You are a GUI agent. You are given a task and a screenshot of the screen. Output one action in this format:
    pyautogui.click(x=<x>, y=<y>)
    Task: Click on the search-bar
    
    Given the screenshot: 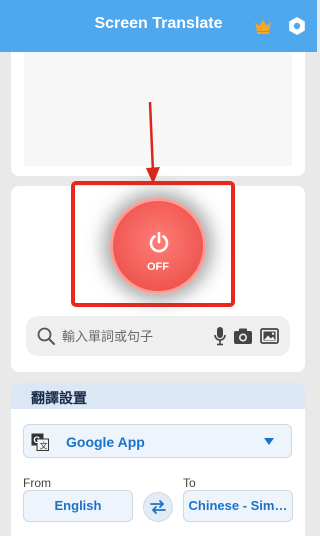 What is the action you would take?
    pyautogui.click(x=158, y=336)
    